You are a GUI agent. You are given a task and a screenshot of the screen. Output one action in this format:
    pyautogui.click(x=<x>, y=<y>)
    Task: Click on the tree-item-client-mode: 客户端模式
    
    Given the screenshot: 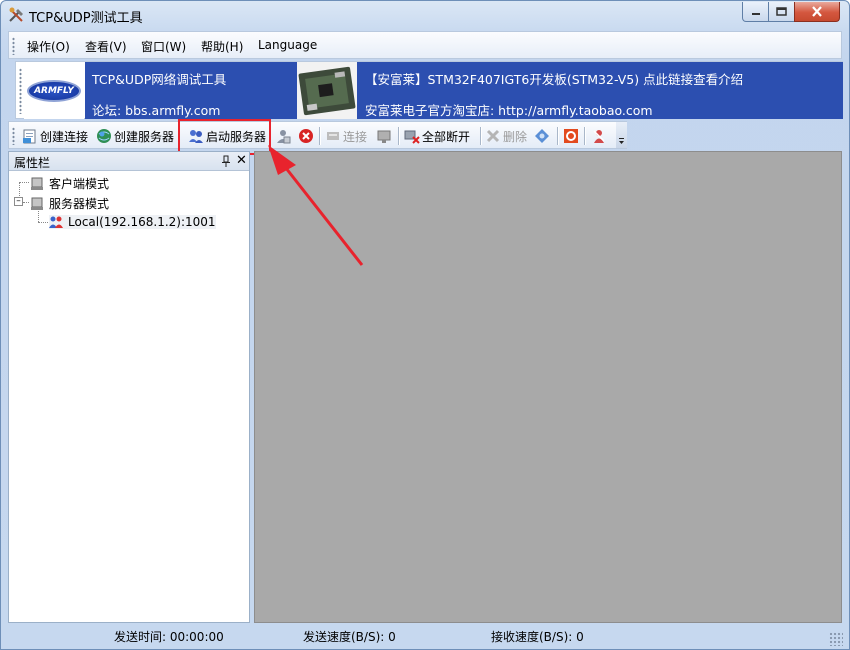 What is the action you would take?
    pyautogui.click(x=69, y=183)
    